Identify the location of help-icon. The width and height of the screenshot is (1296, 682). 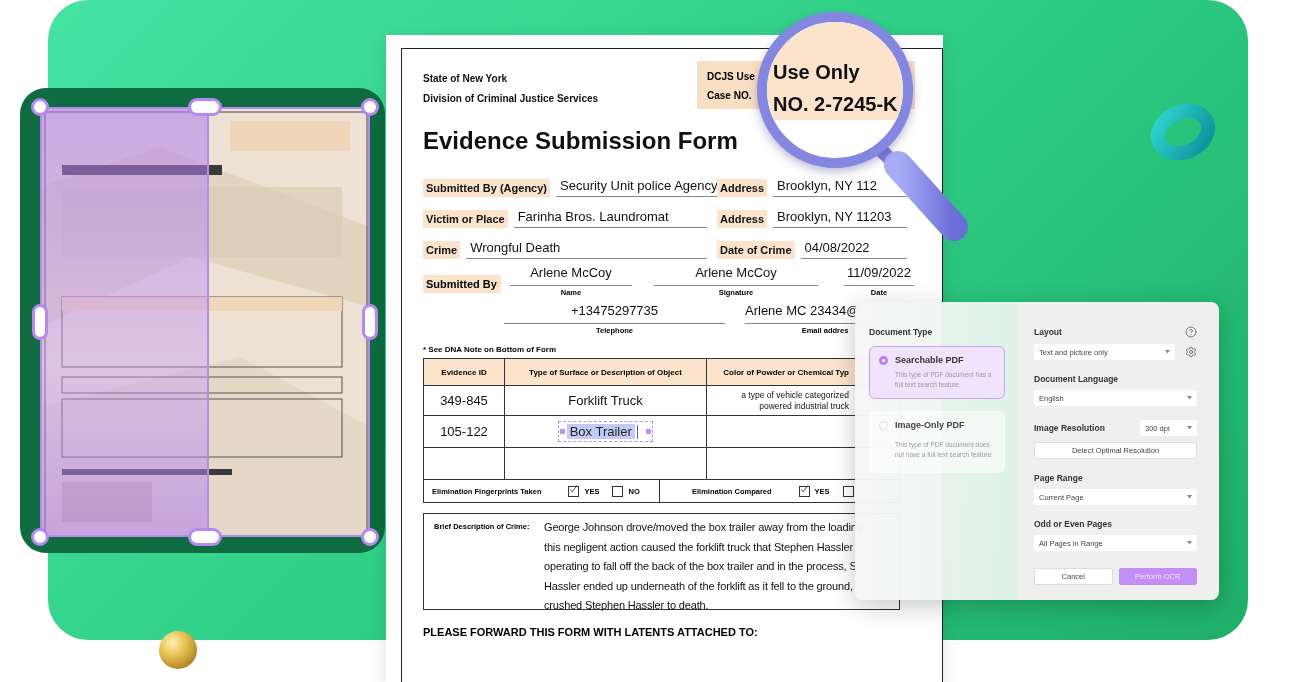
(1191, 332).